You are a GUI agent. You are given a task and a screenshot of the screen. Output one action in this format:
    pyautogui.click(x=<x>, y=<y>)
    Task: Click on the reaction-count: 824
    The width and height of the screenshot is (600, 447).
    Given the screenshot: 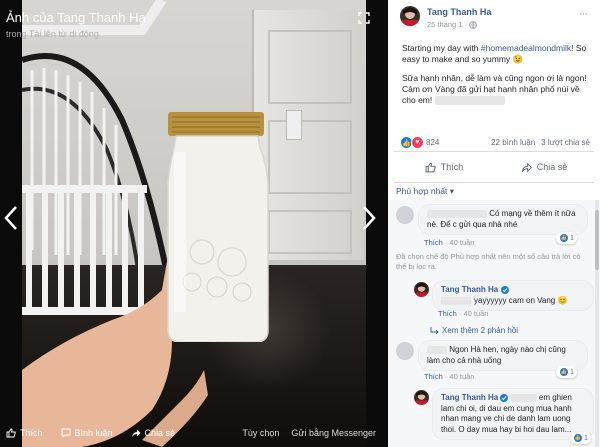 What is the action you would take?
    pyautogui.click(x=432, y=142)
    